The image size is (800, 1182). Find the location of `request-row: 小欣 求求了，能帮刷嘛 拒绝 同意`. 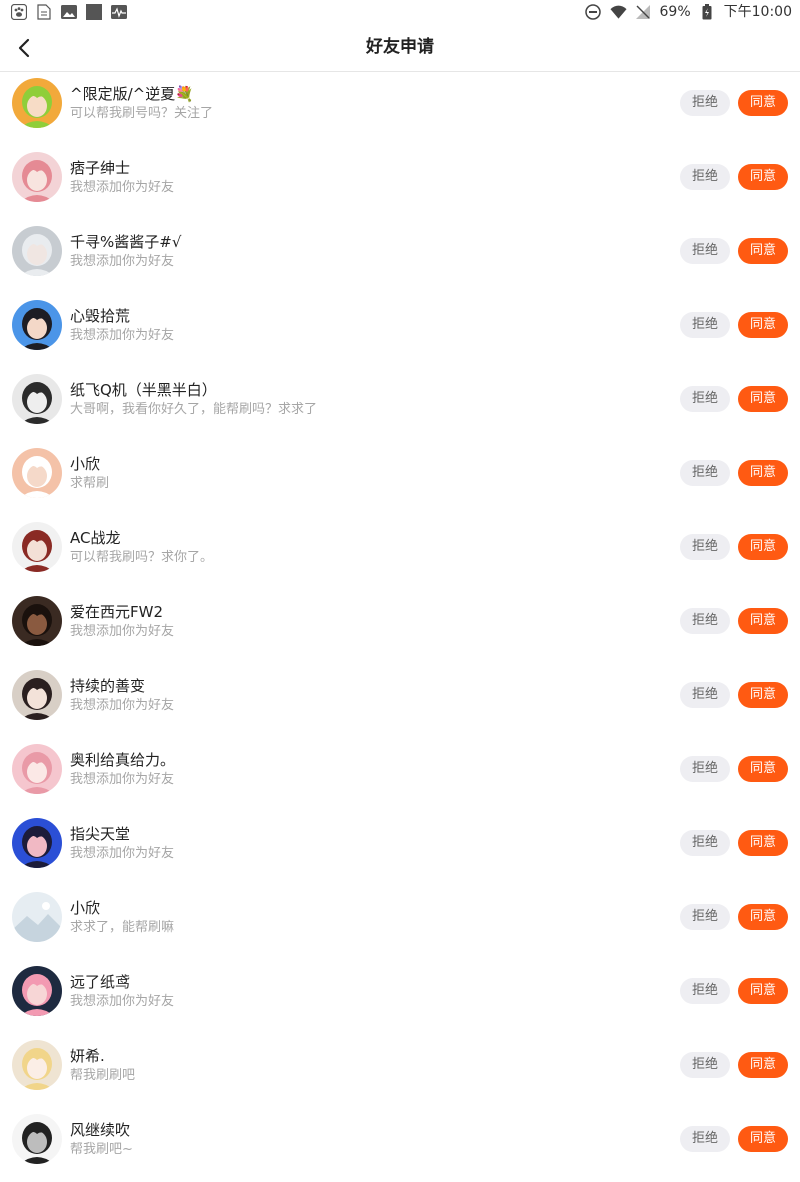

request-row: 小欣 求求了，能帮刷嘛 拒绝 同意 is located at coordinates (400, 923).